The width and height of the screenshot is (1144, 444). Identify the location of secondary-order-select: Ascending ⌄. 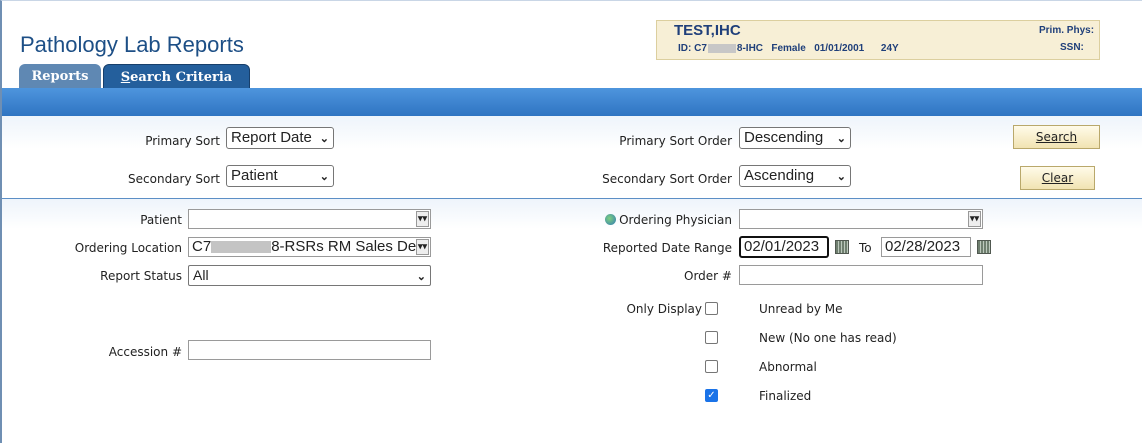
(795, 176).